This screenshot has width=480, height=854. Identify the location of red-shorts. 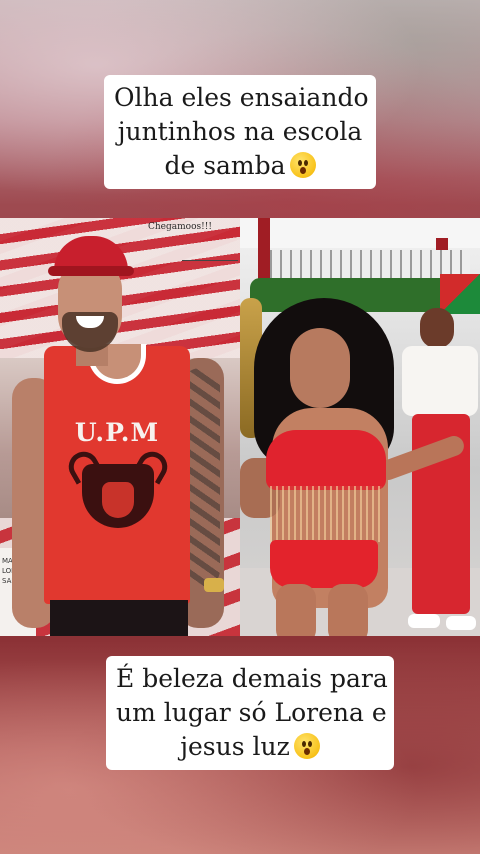
(324, 564).